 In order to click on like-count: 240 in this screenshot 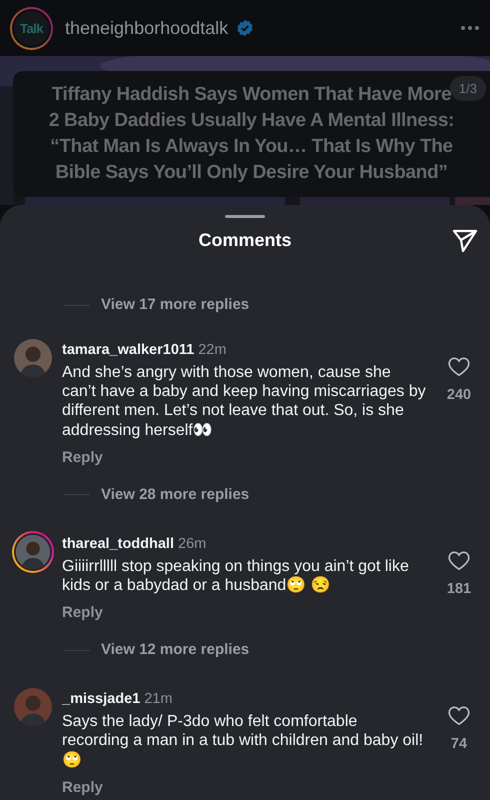, I will do `click(459, 395)`.